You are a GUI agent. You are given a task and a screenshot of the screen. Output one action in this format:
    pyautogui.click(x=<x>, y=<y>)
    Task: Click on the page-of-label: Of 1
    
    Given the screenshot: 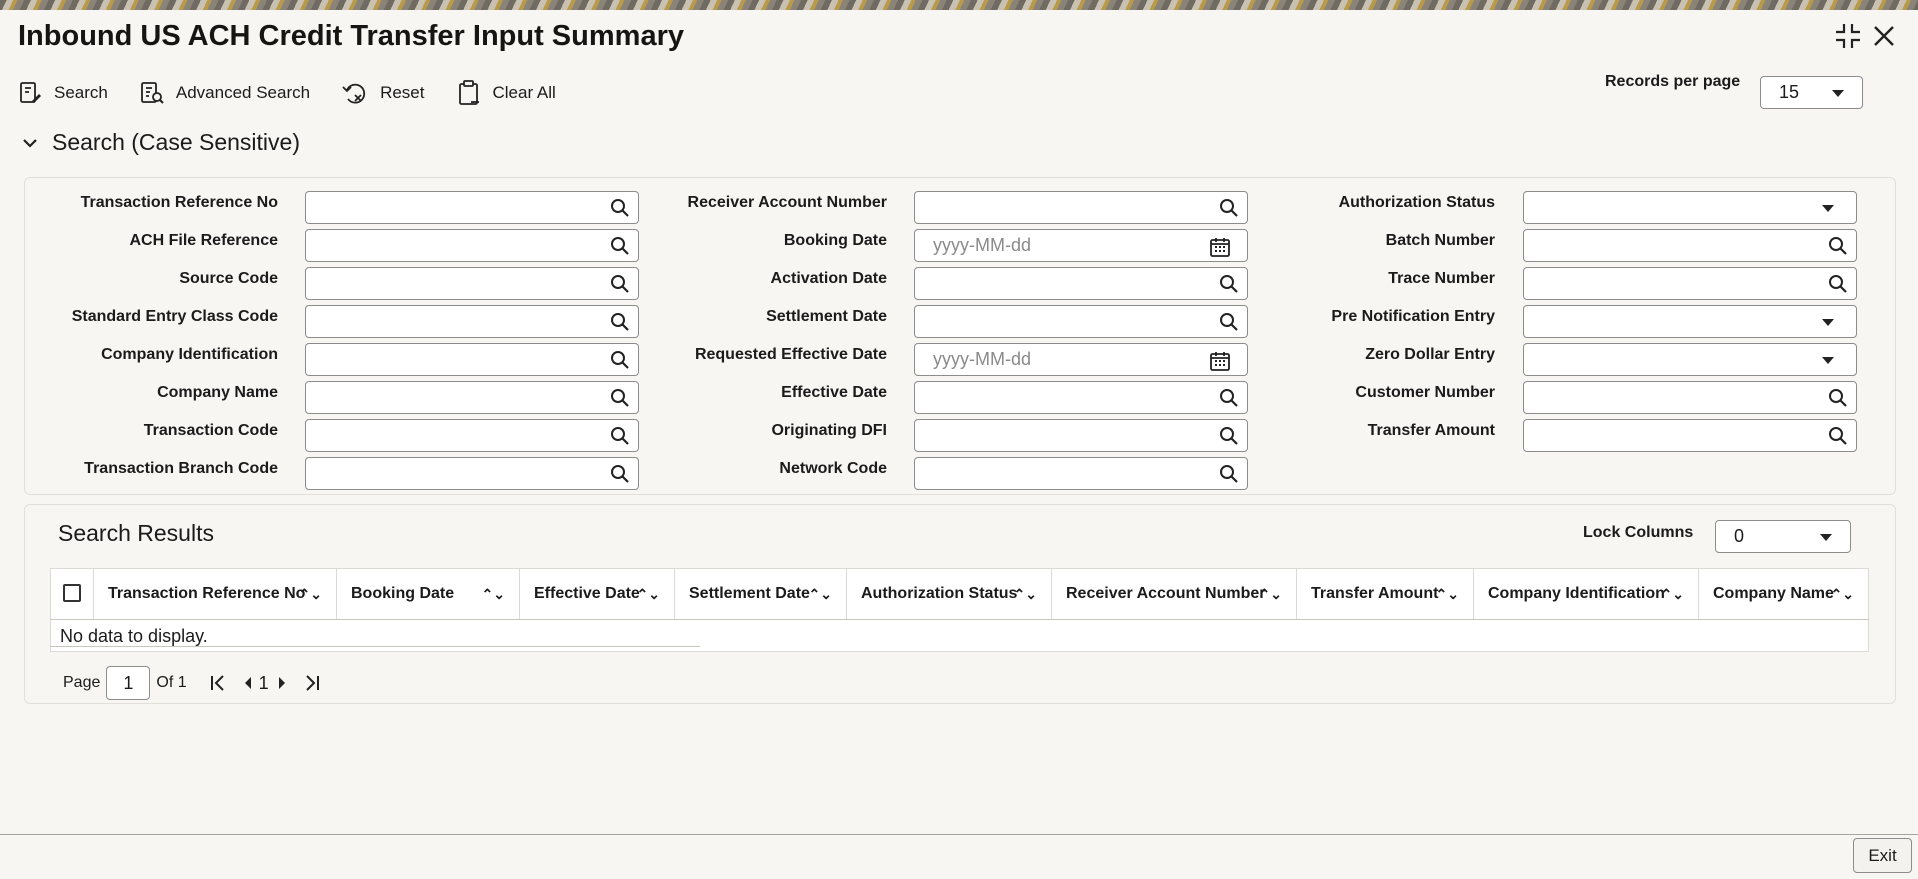 What is the action you would take?
    pyautogui.click(x=171, y=682)
    